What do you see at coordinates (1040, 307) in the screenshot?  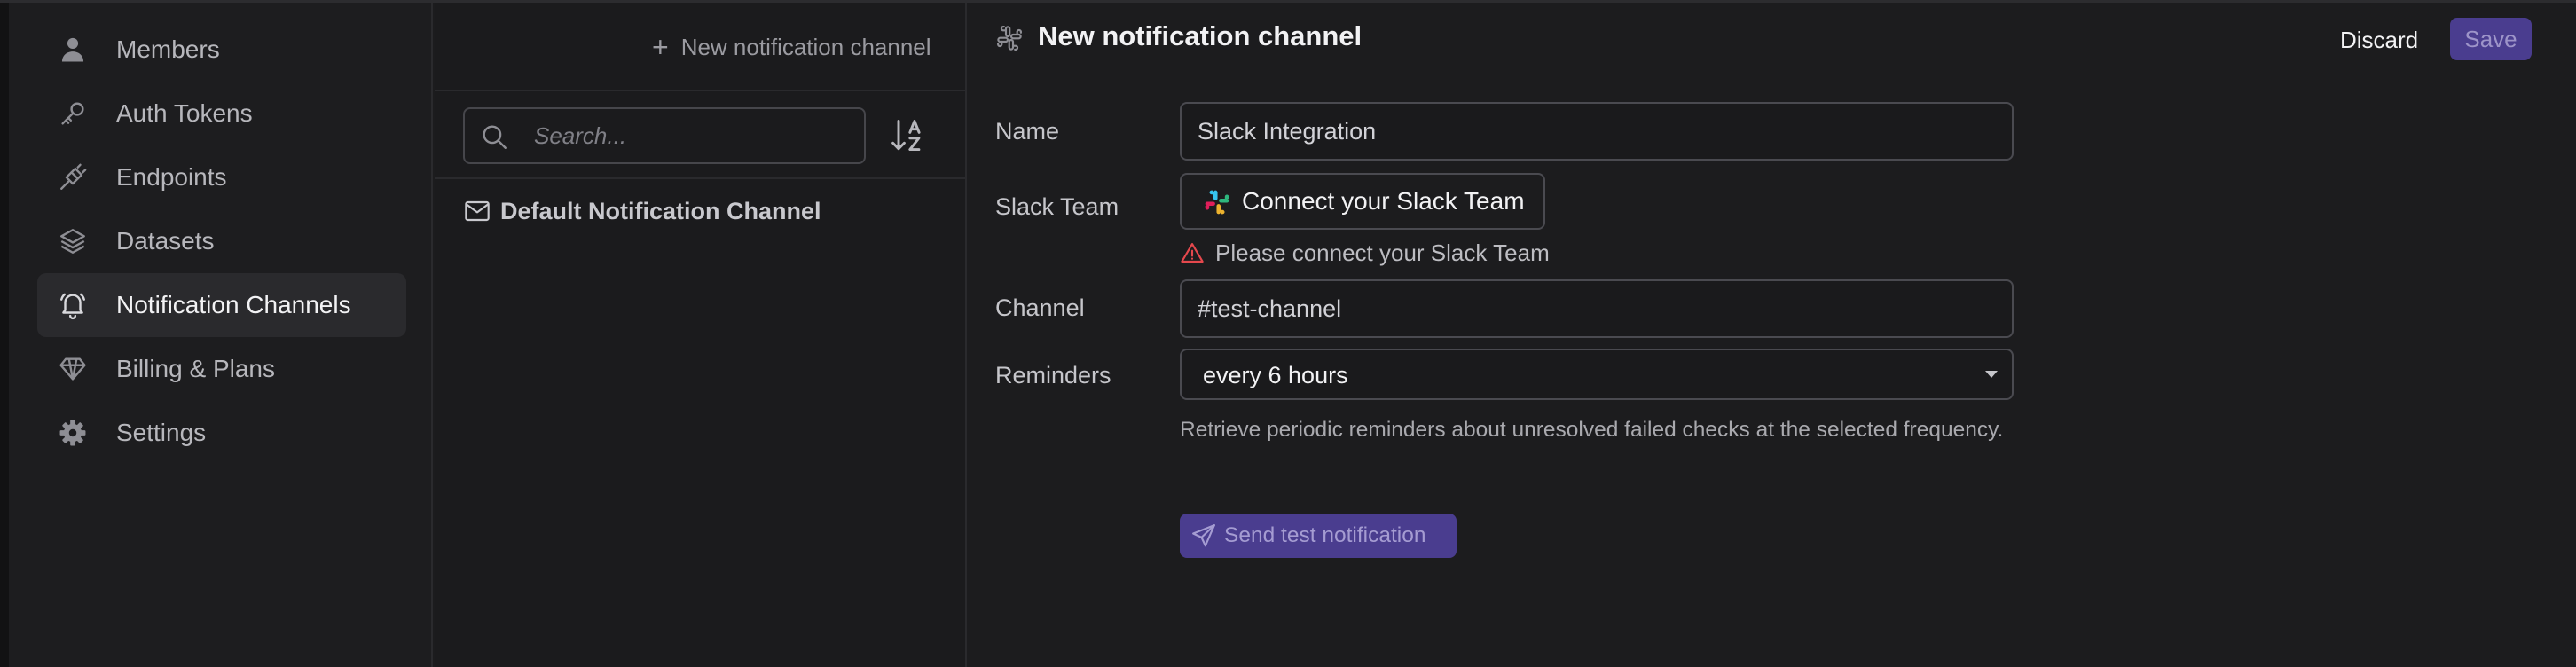 I see `channel-label: Channel` at bounding box center [1040, 307].